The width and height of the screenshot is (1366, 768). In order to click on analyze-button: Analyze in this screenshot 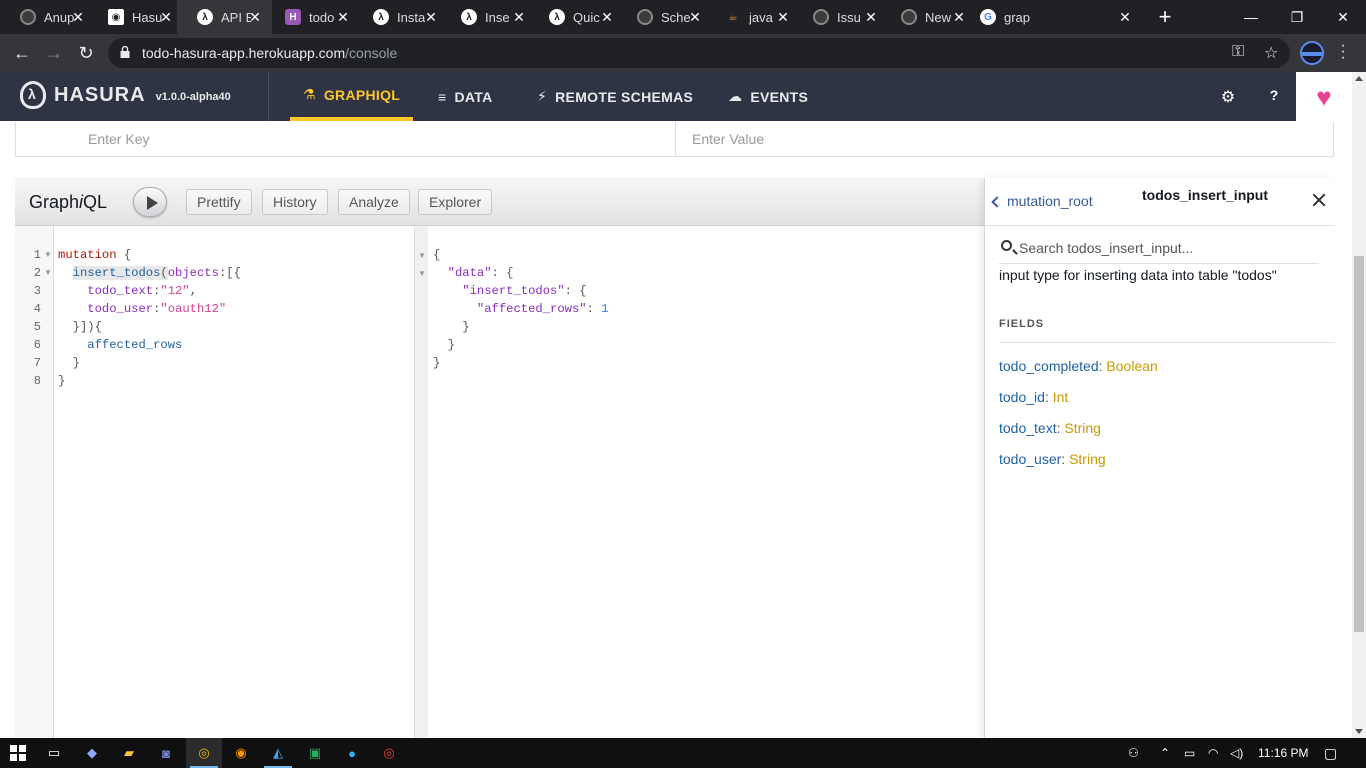, I will do `click(374, 202)`.